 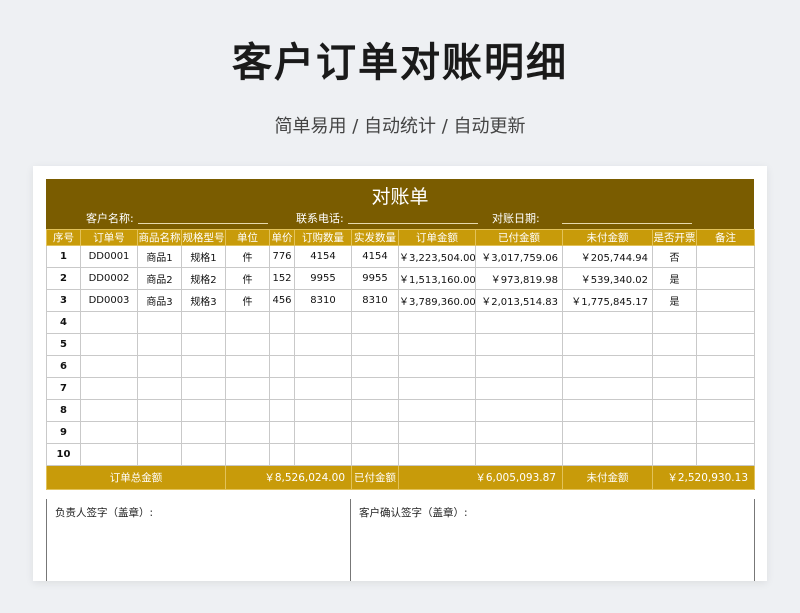 I want to click on customer-name-field, so click(x=203, y=223).